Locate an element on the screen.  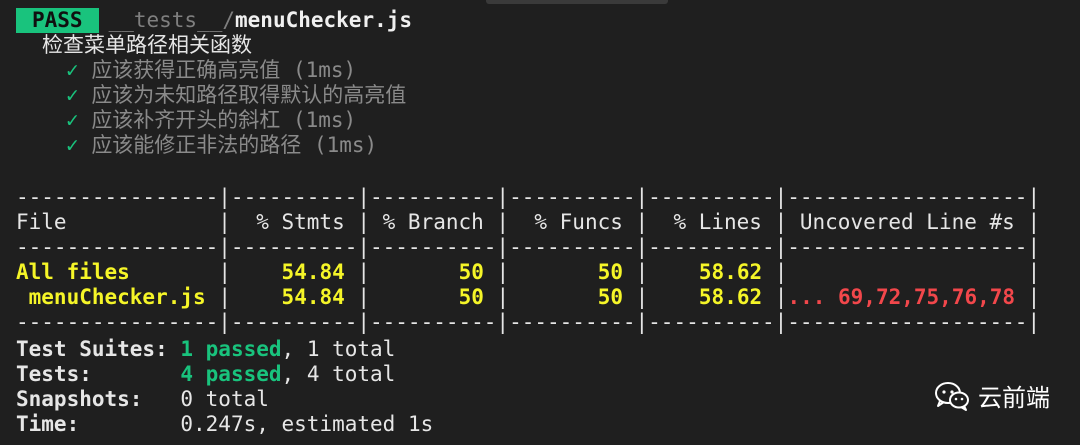
uncovered-cell is located at coordinates (907, 272).